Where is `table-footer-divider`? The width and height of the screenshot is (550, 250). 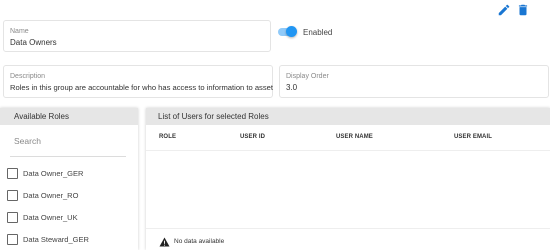 table-footer-divider is located at coordinates (348, 228).